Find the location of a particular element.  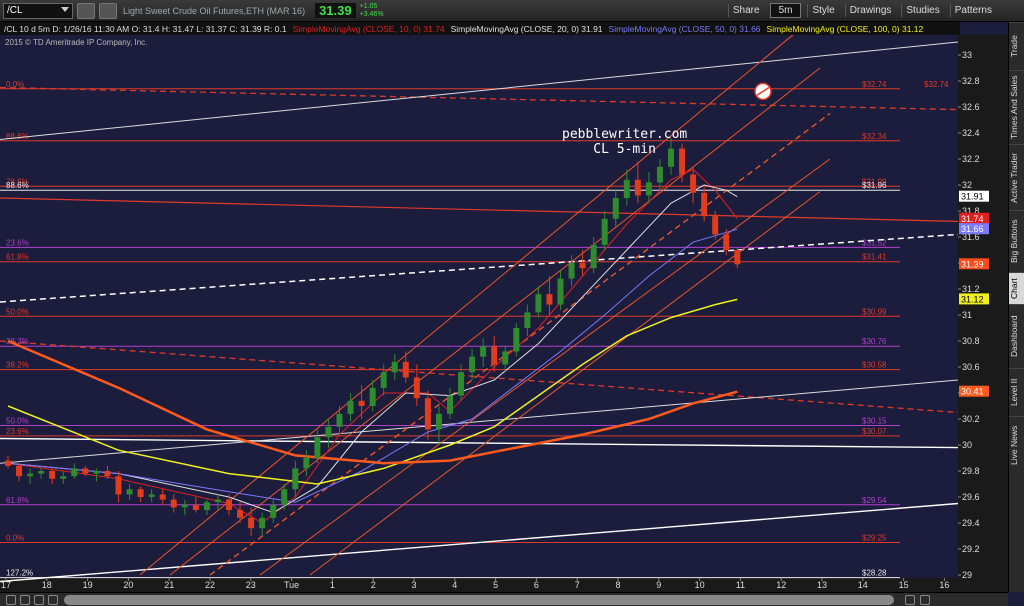

fib-level-pct: 50.0% is located at coordinates (17, 311).